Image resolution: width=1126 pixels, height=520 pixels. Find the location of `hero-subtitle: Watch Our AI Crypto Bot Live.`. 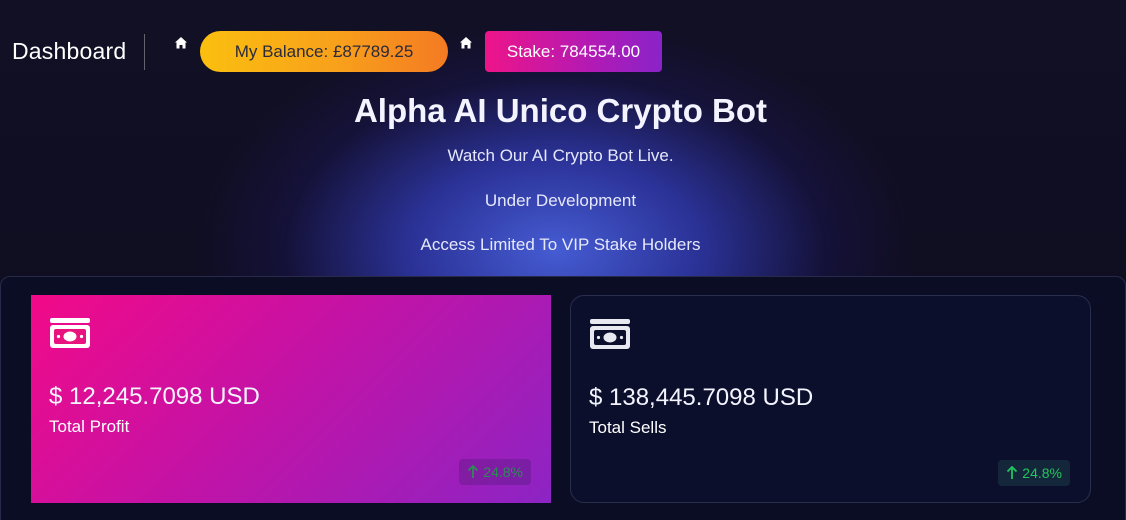

hero-subtitle: Watch Our AI Crypto Bot Live. is located at coordinates (560, 155).